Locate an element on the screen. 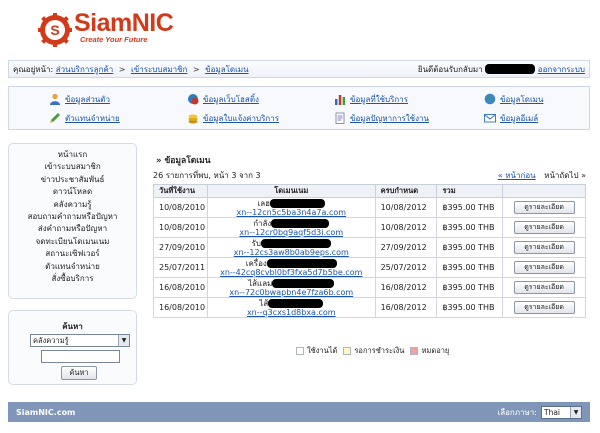 This screenshot has height=433, width=600. breadcrumb-member-login: เข้าระบบสมาชิก is located at coordinates (159, 69).